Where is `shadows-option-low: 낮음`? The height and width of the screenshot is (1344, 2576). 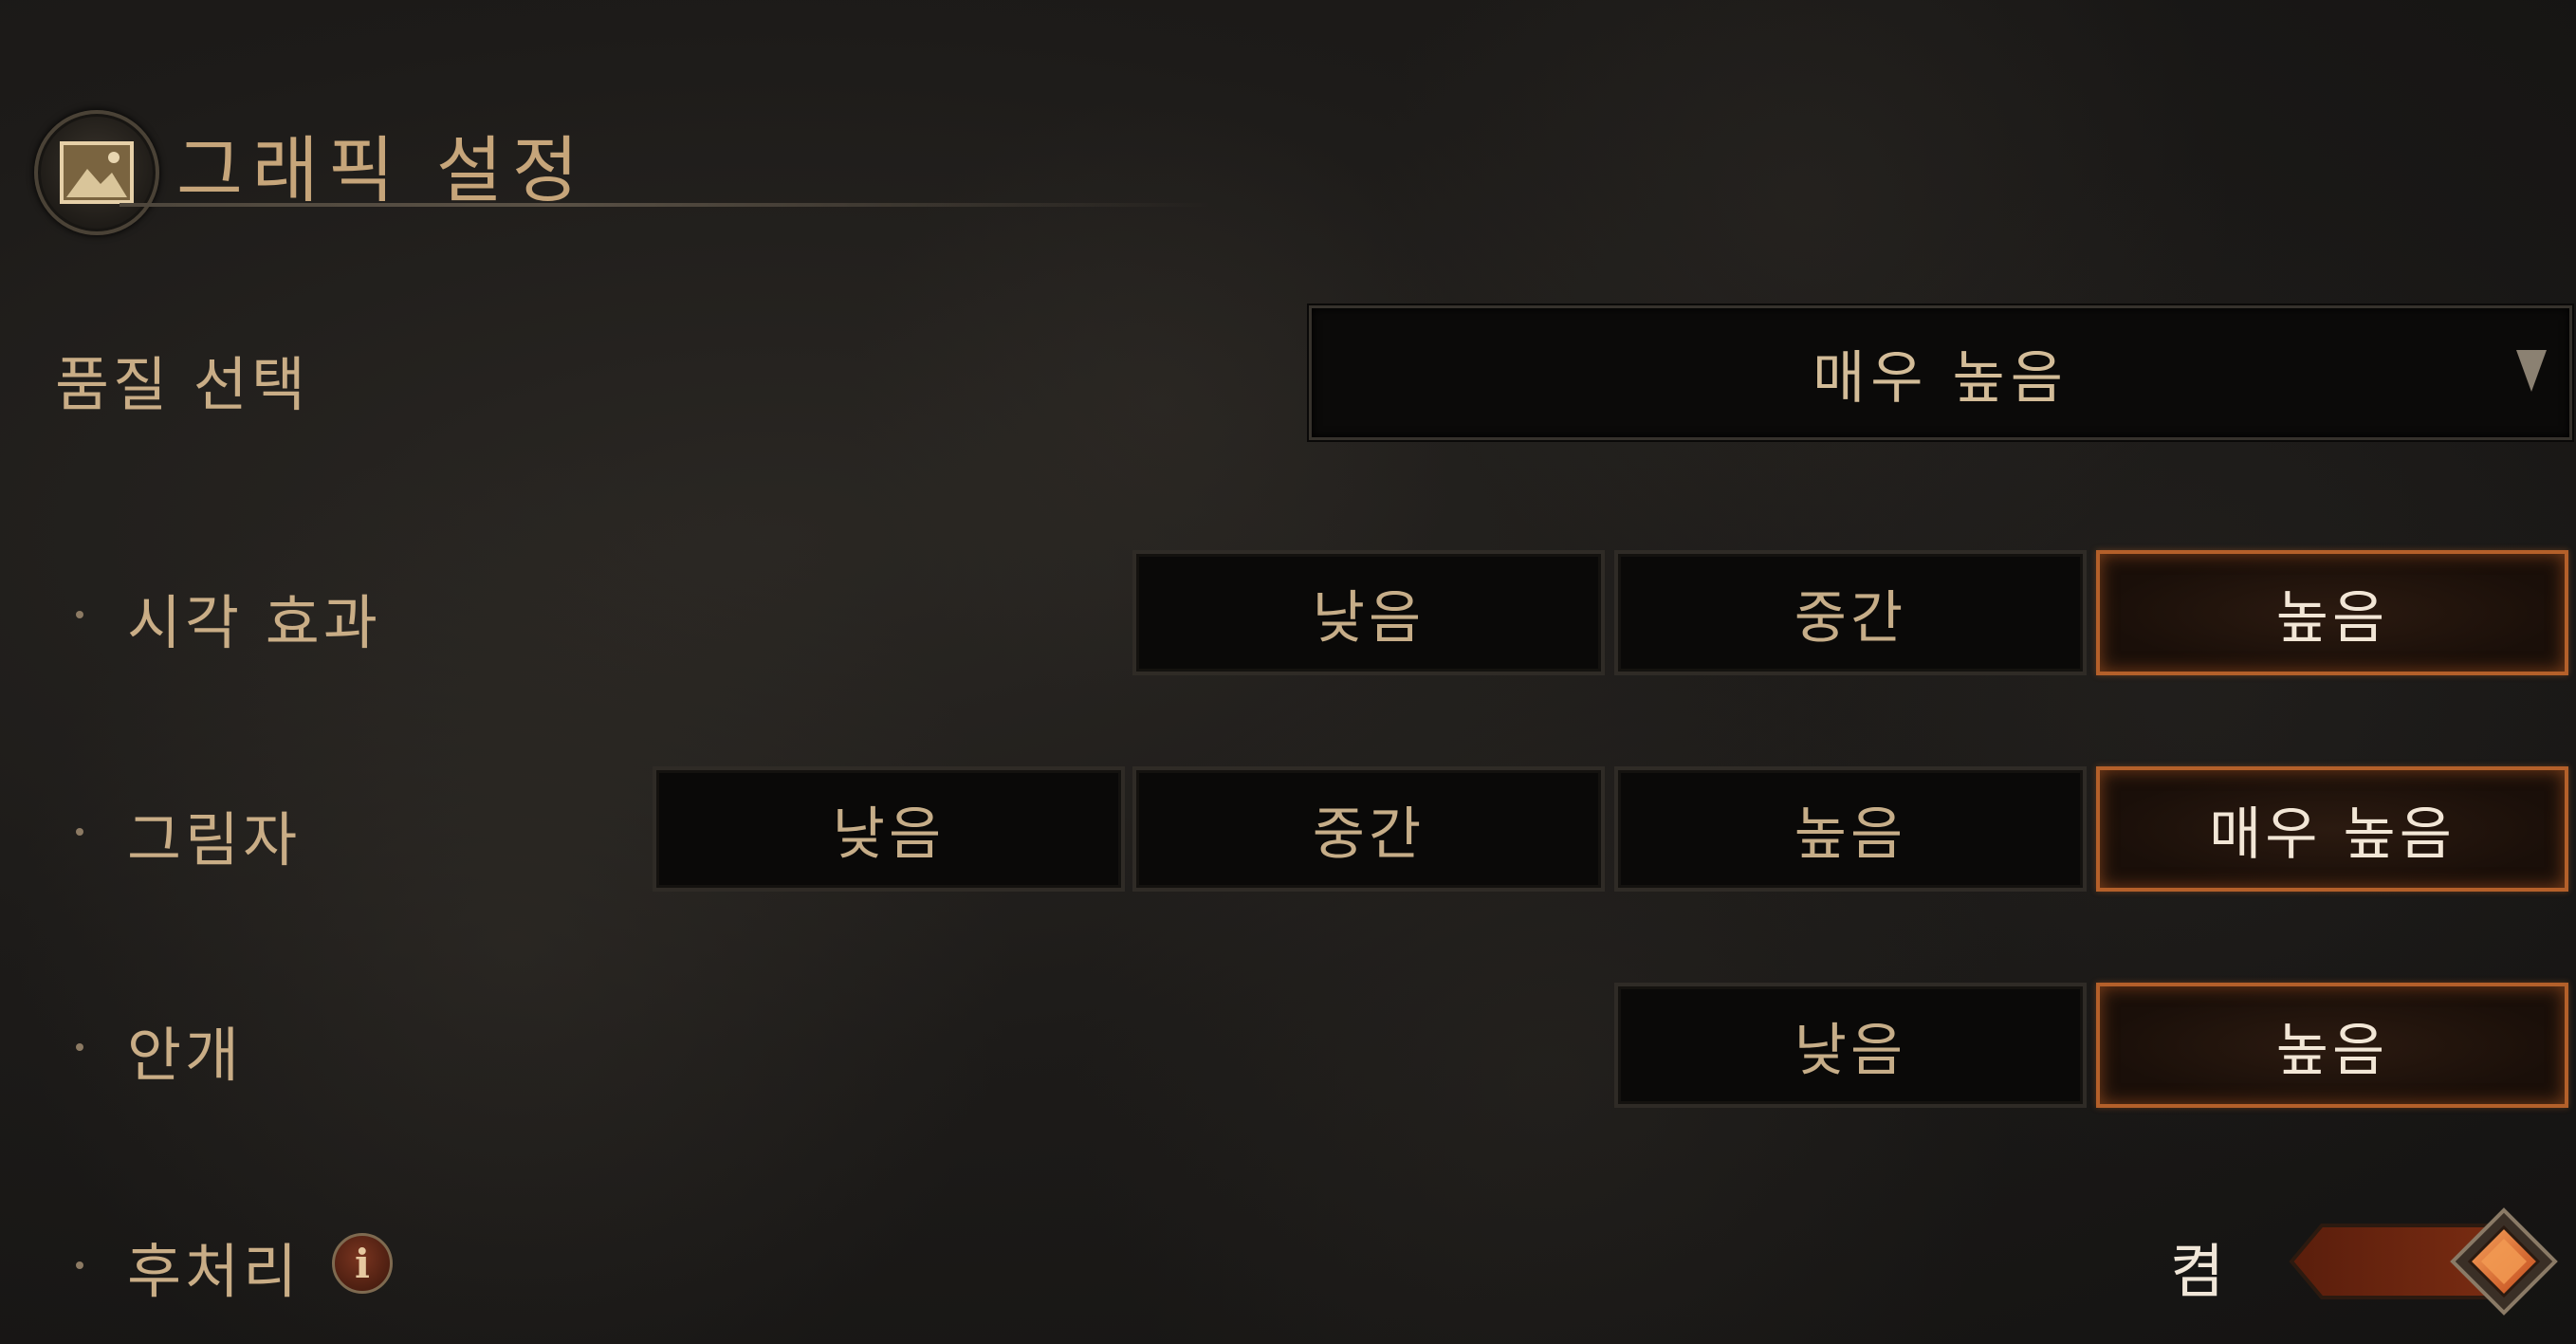
shadows-option-low: 낮음 is located at coordinates (889, 829).